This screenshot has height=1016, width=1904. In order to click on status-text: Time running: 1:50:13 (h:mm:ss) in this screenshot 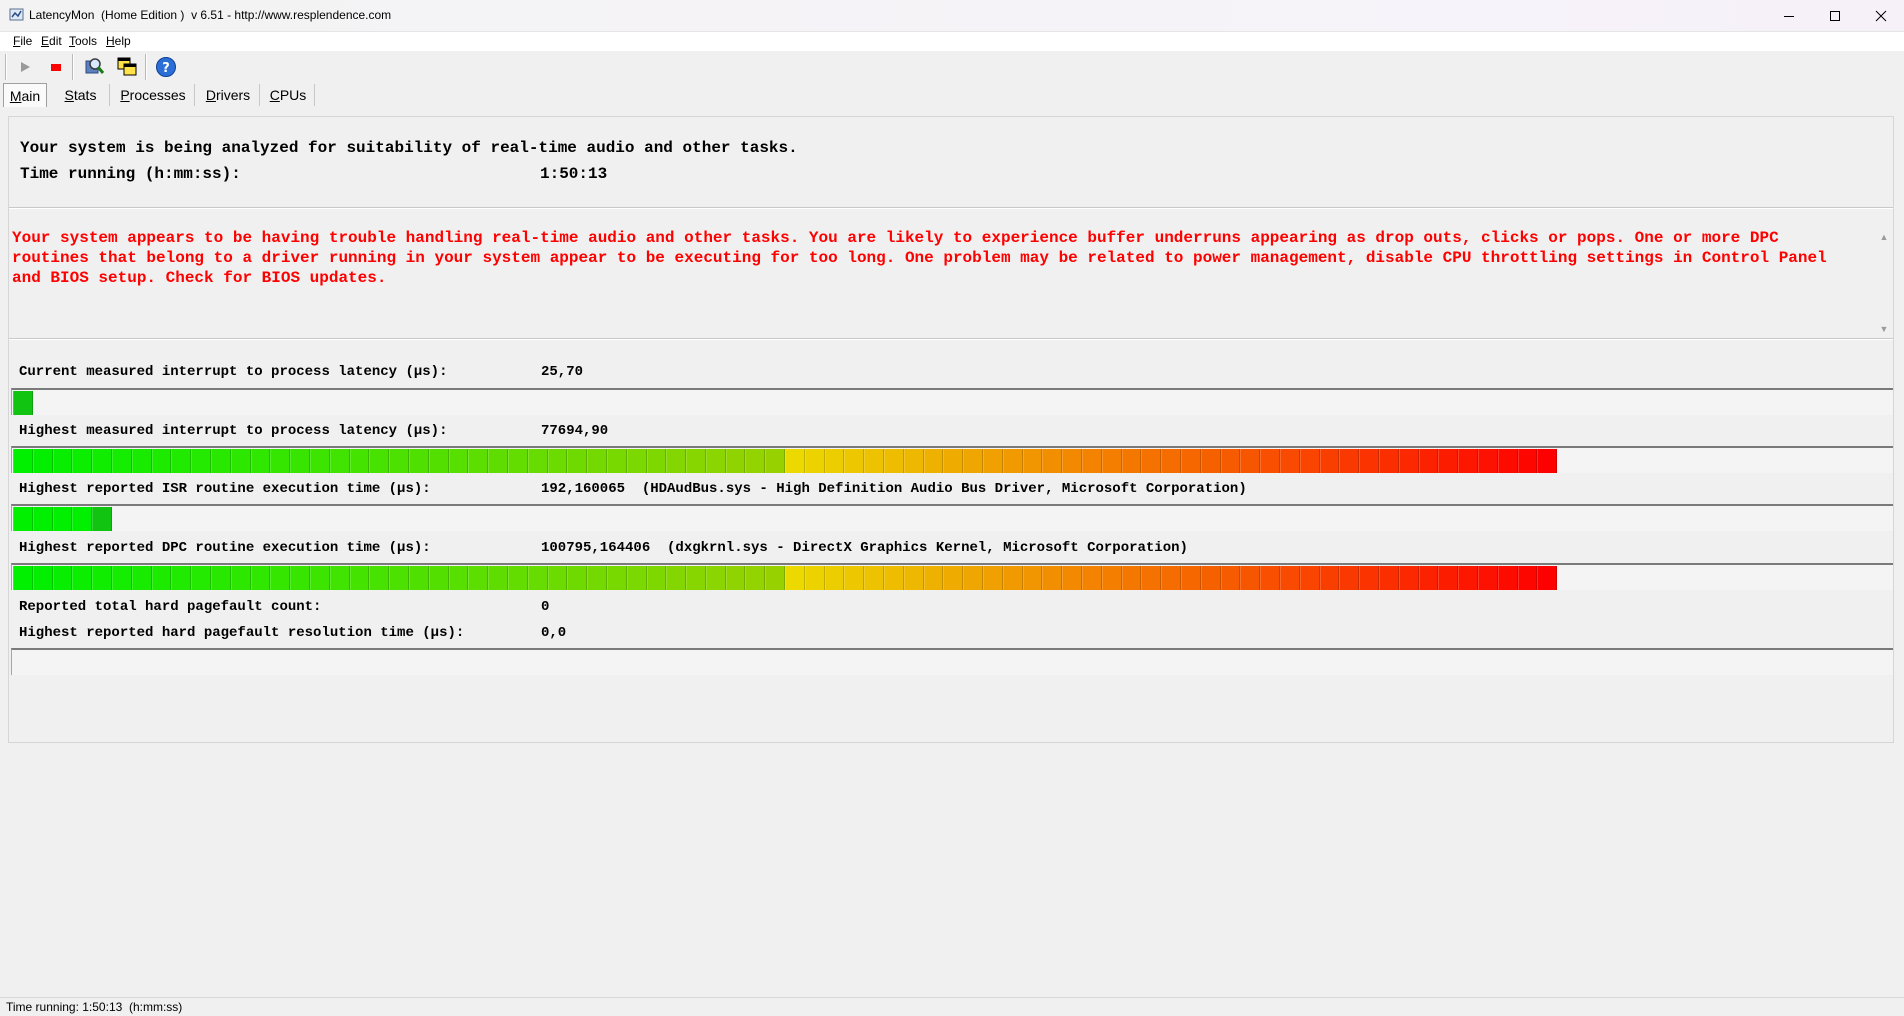, I will do `click(94, 1007)`.